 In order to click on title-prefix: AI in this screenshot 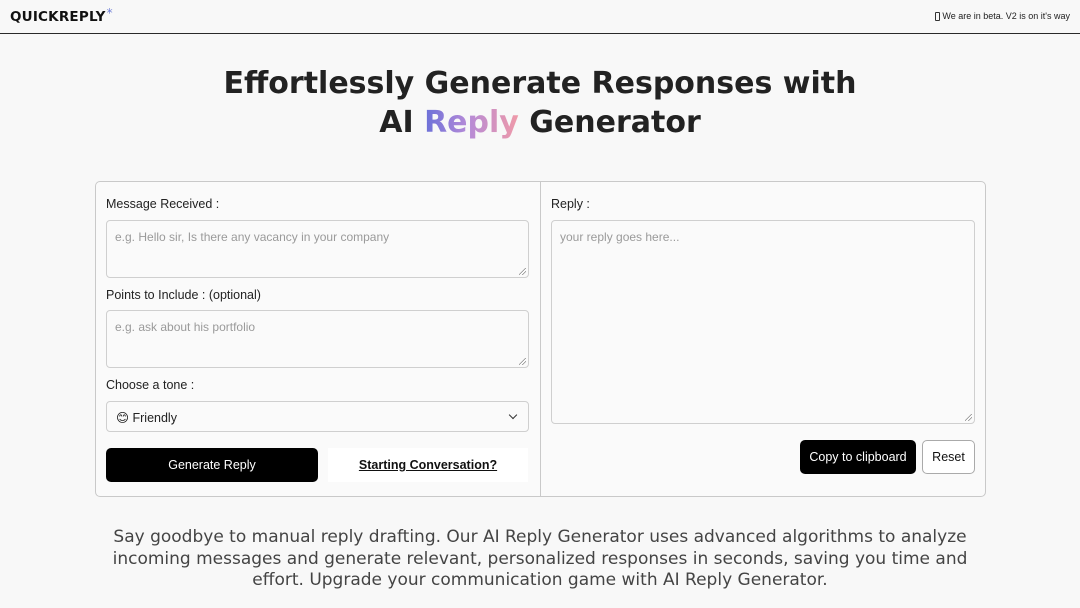, I will do `click(402, 122)`.